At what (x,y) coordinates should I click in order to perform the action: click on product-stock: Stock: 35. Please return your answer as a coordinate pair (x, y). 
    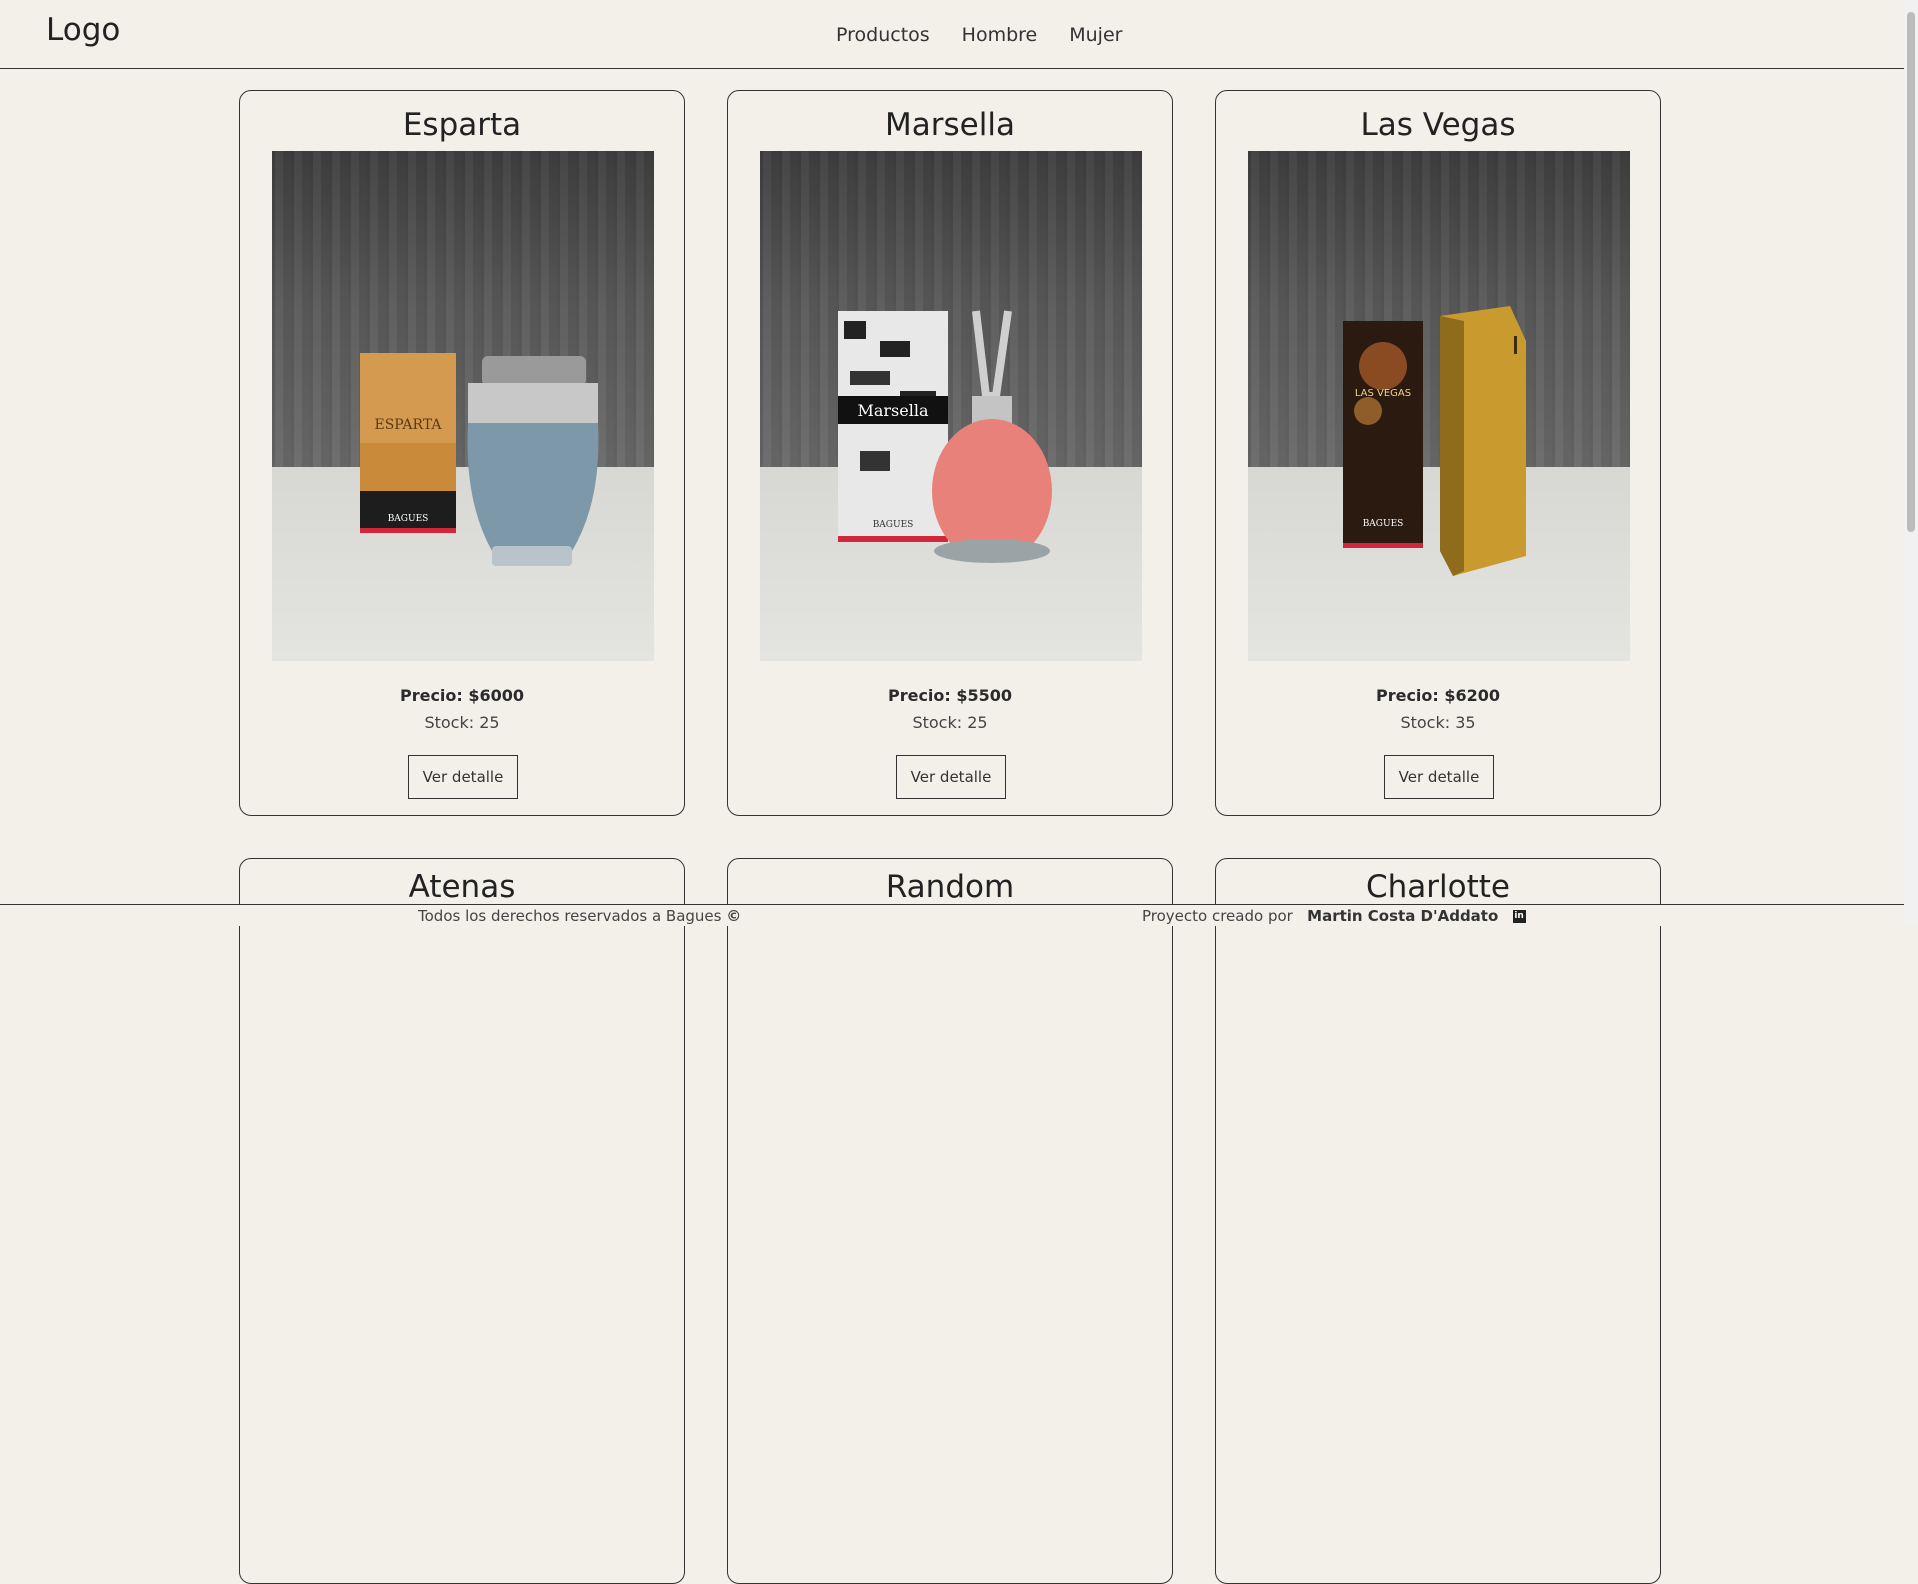
    Looking at the image, I should click on (1438, 722).